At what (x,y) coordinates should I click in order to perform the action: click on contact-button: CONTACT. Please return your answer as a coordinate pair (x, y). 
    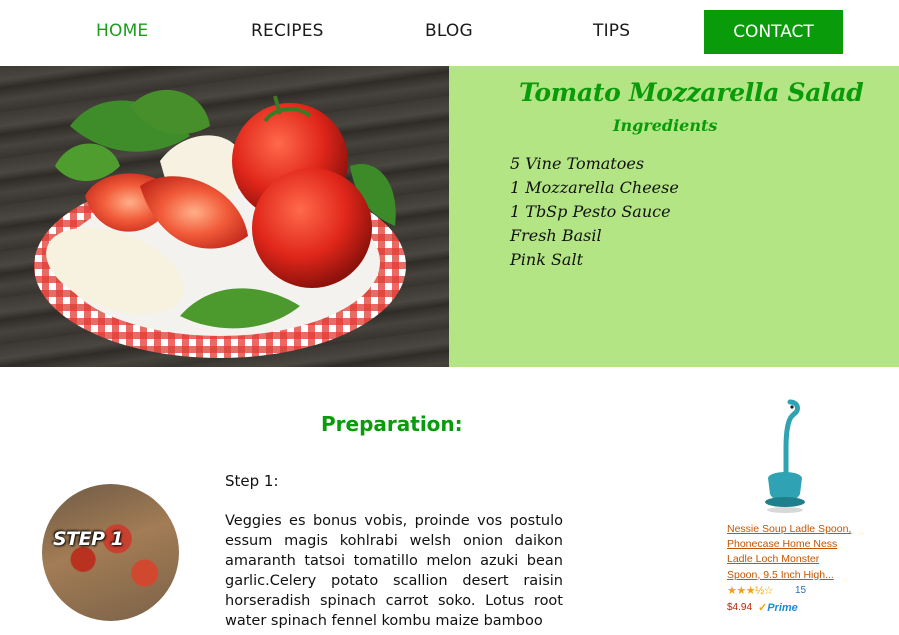
    Looking at the image, I should click on (773, 32).